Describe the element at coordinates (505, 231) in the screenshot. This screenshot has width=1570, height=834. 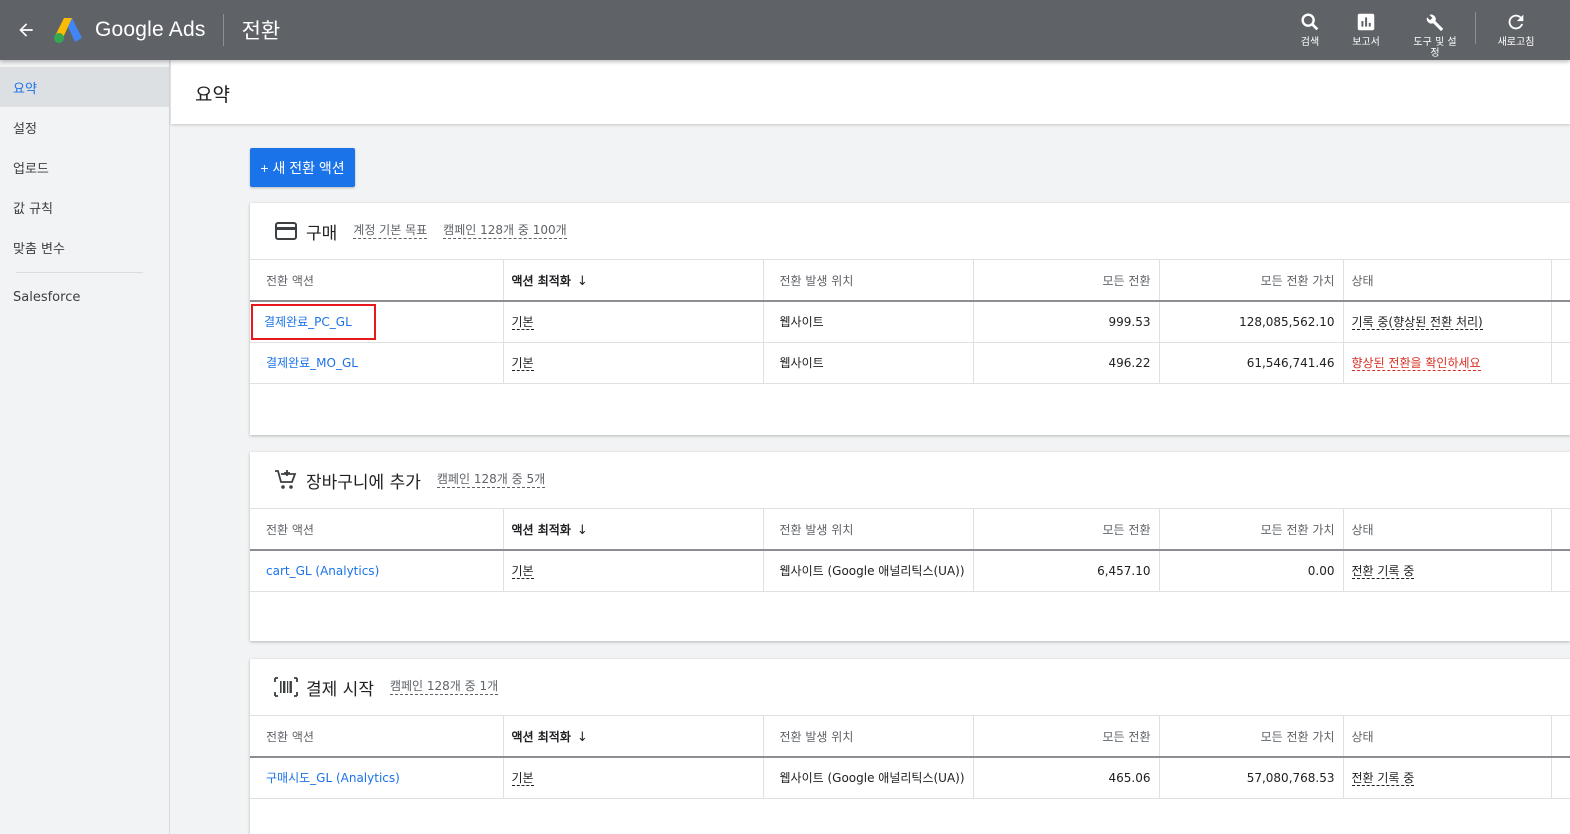
I see `campaign-count-tag: 캠페인 128개 중 100개` at that location.